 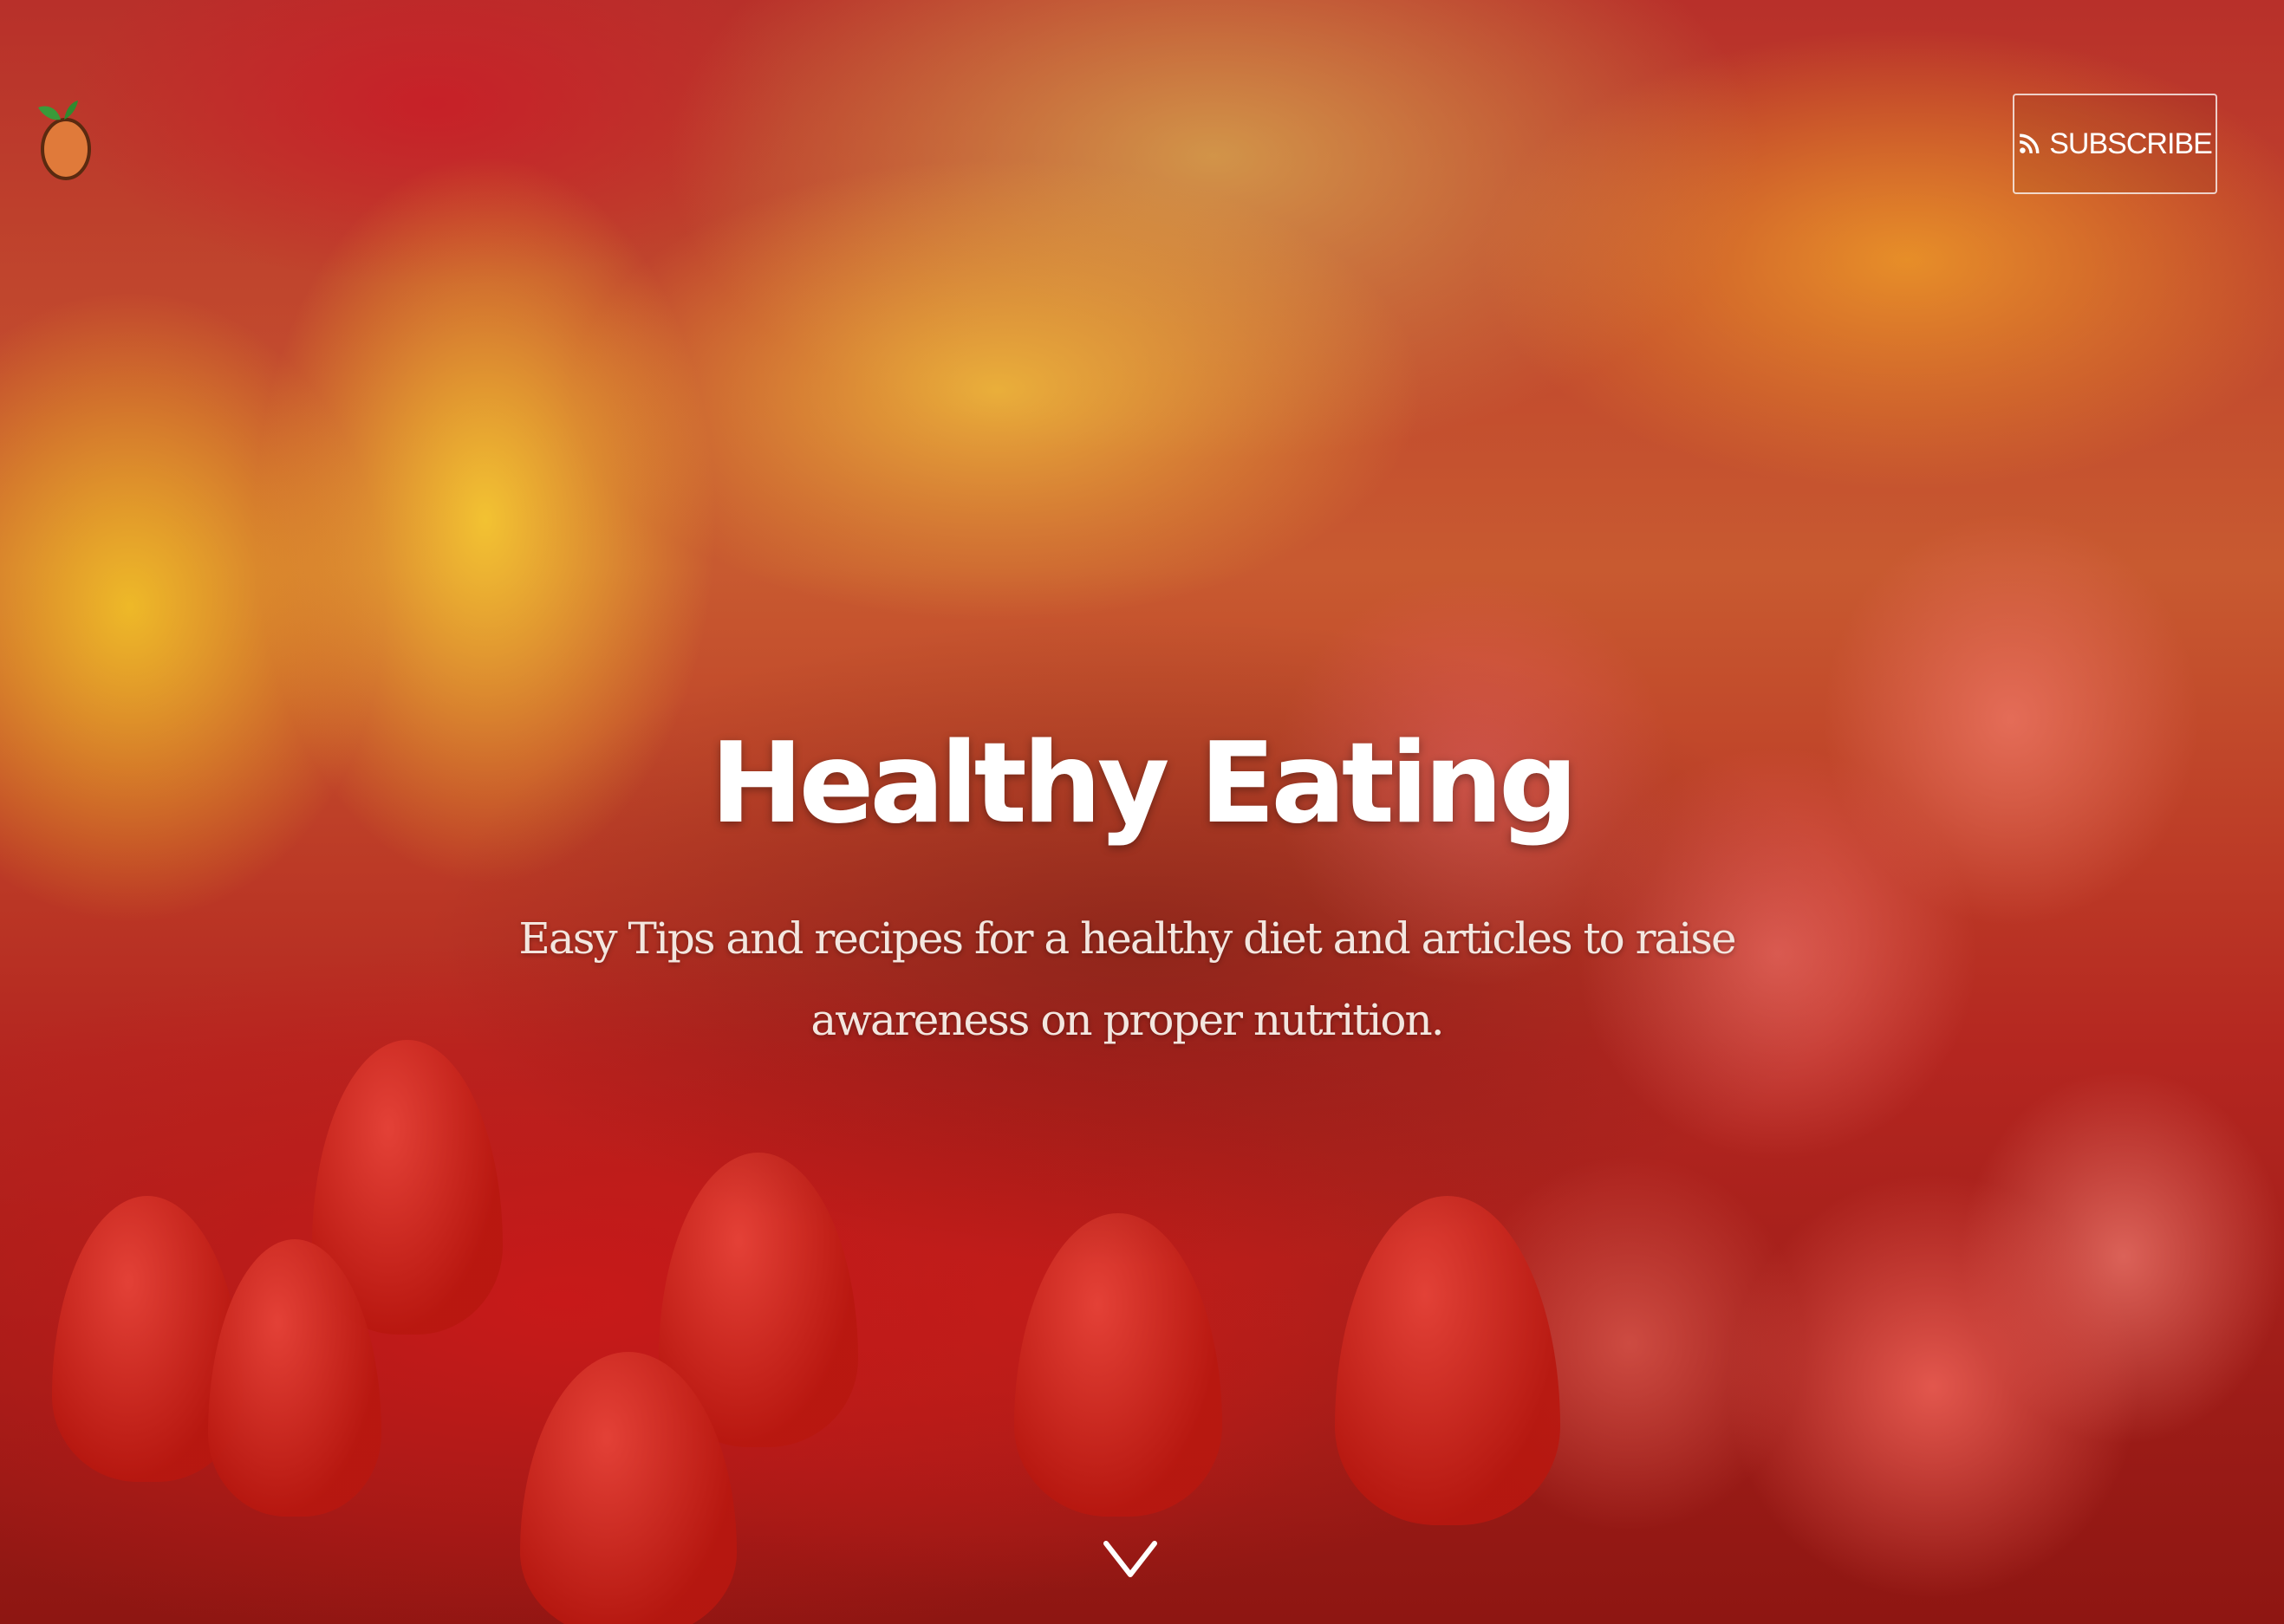 I want to click on page-title: Healthy Eating, so click(x=1144, y=783).